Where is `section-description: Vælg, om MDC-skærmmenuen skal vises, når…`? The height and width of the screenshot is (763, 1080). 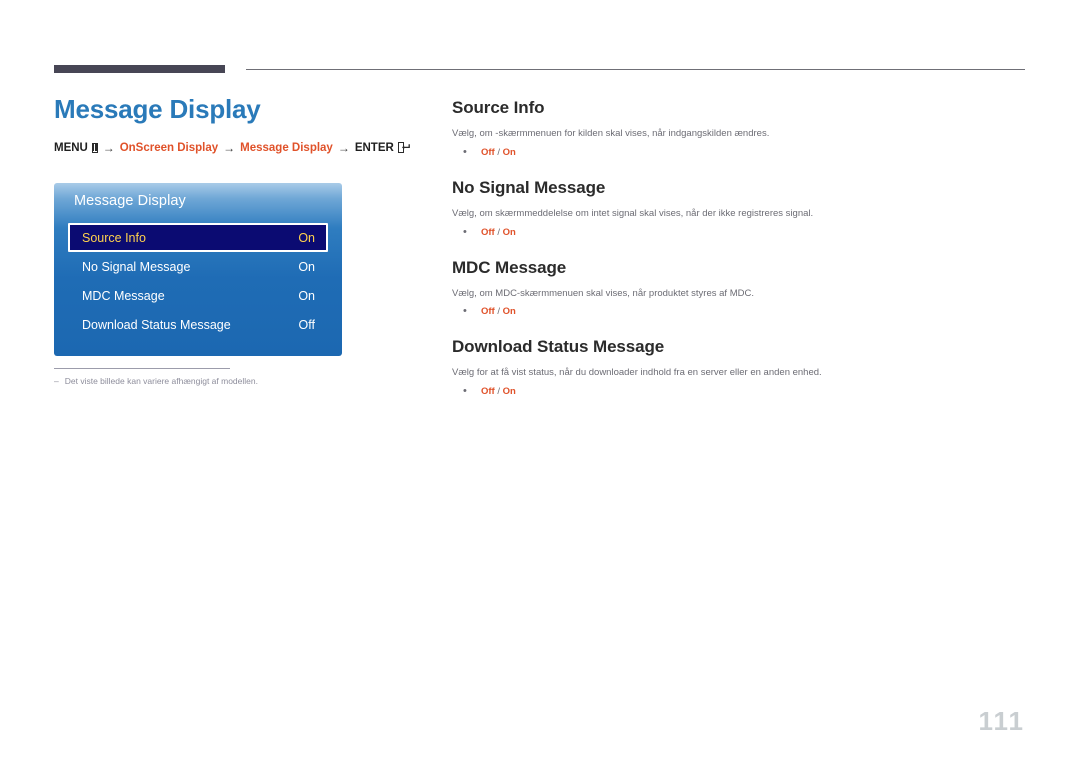 section-description: Vælg, om MDC-skærmmenuen skal vises, når… is located at coordinates (603, 293).